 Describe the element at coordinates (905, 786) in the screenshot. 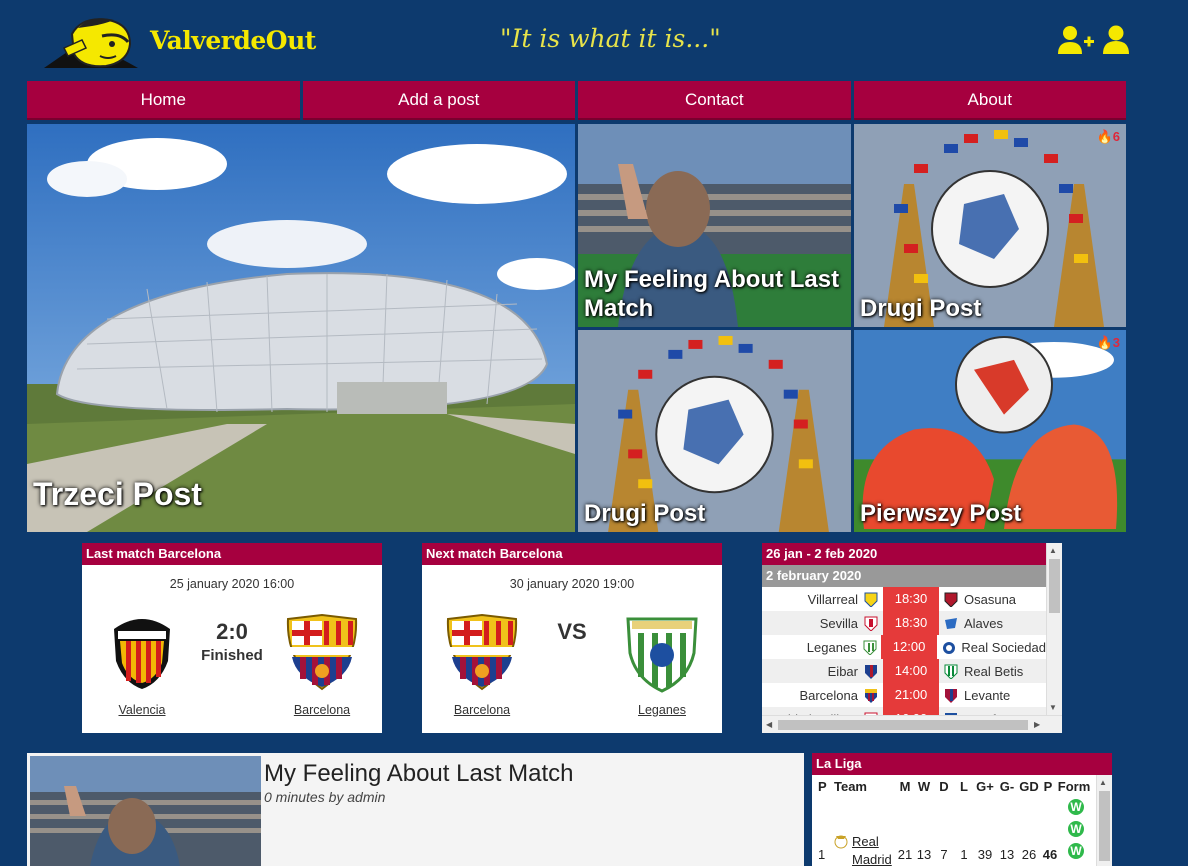

I see `col-matches: M` at that location.